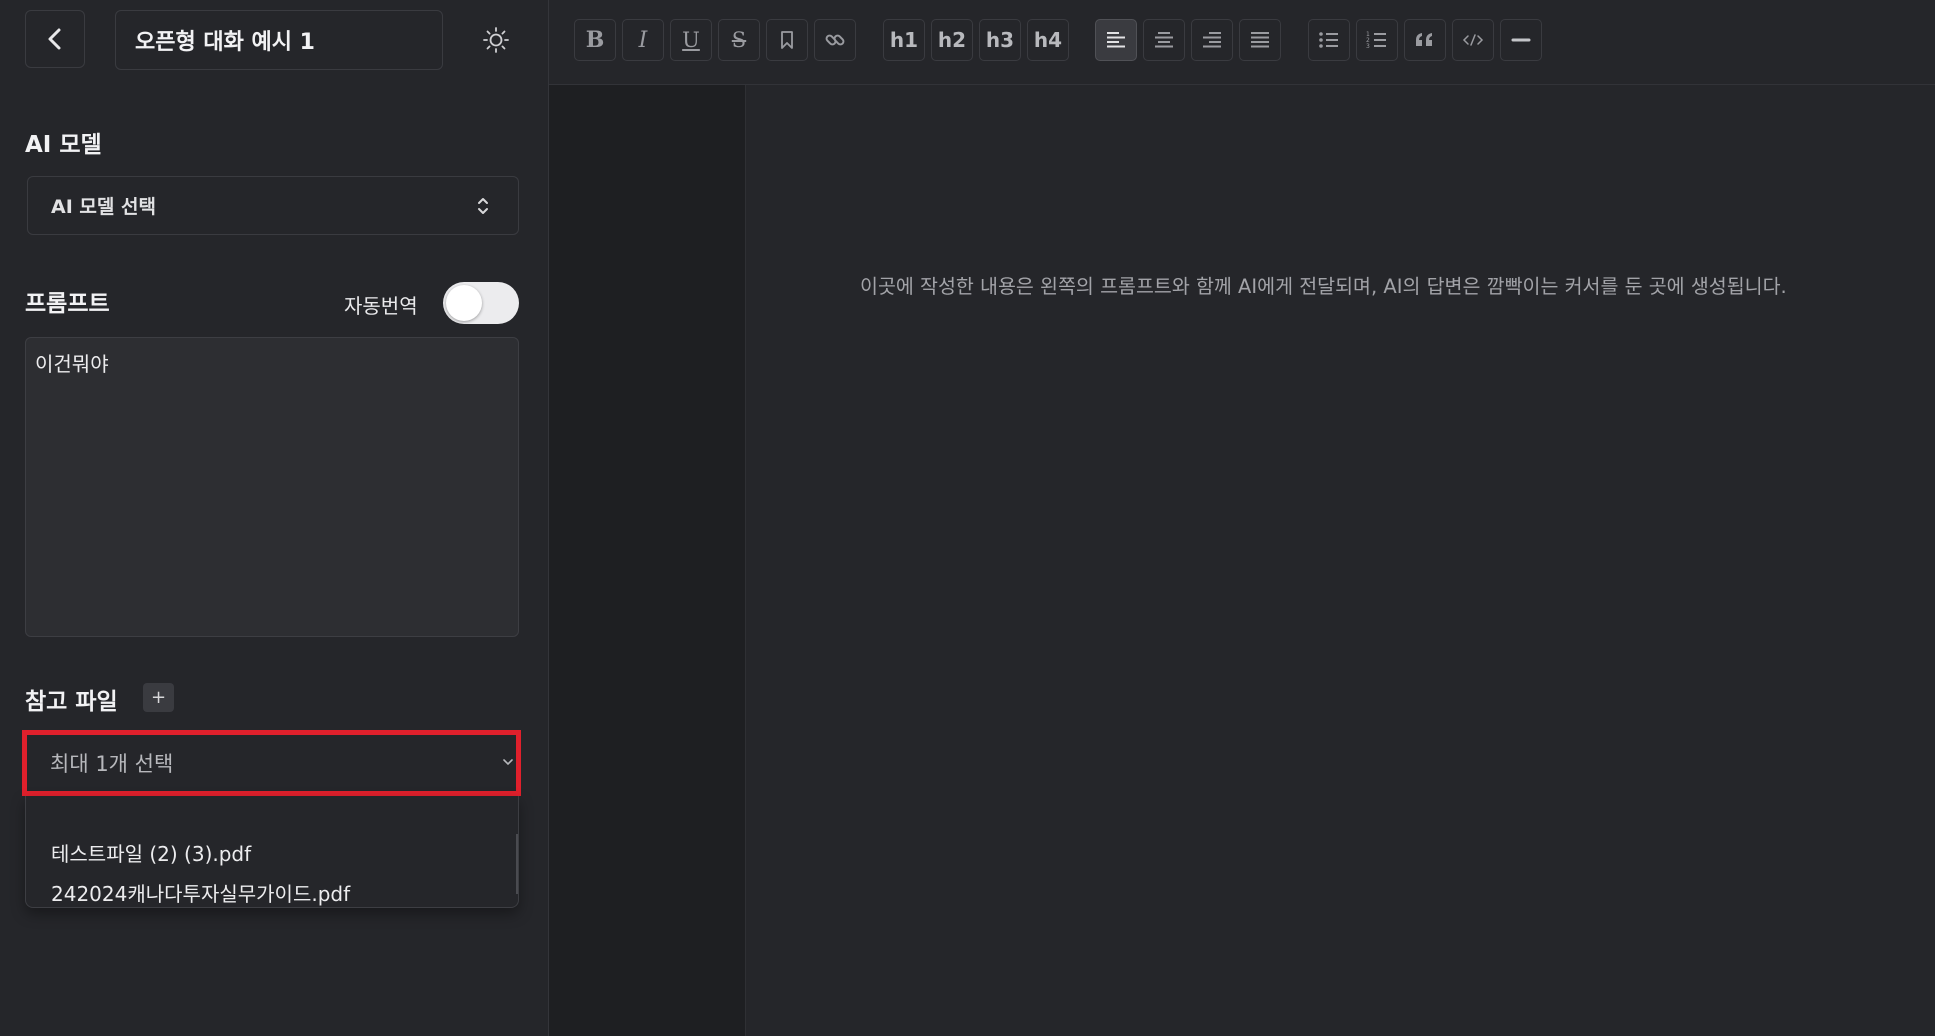  I want to click on align-center-button, so click(1164, 40).